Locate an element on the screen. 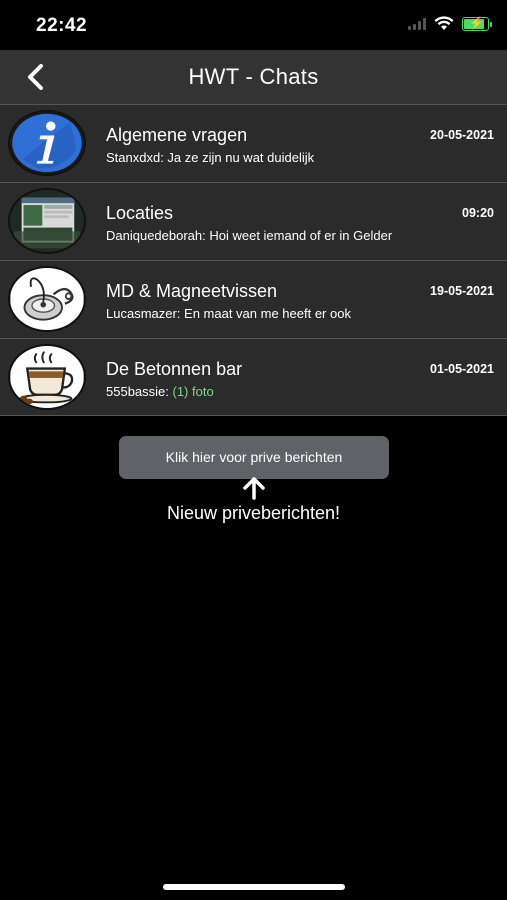 Image resolution: width=507 pixels, height=900 pixels. chat-title: Algemene vragen is located at coordinates (177, 135).